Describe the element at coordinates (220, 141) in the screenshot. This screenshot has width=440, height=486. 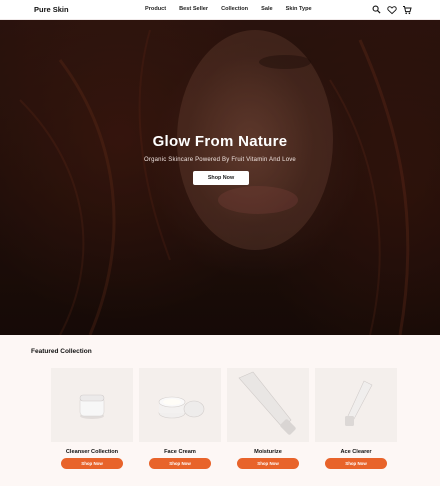
I see `hero-title: Glow From Nature` at that location.